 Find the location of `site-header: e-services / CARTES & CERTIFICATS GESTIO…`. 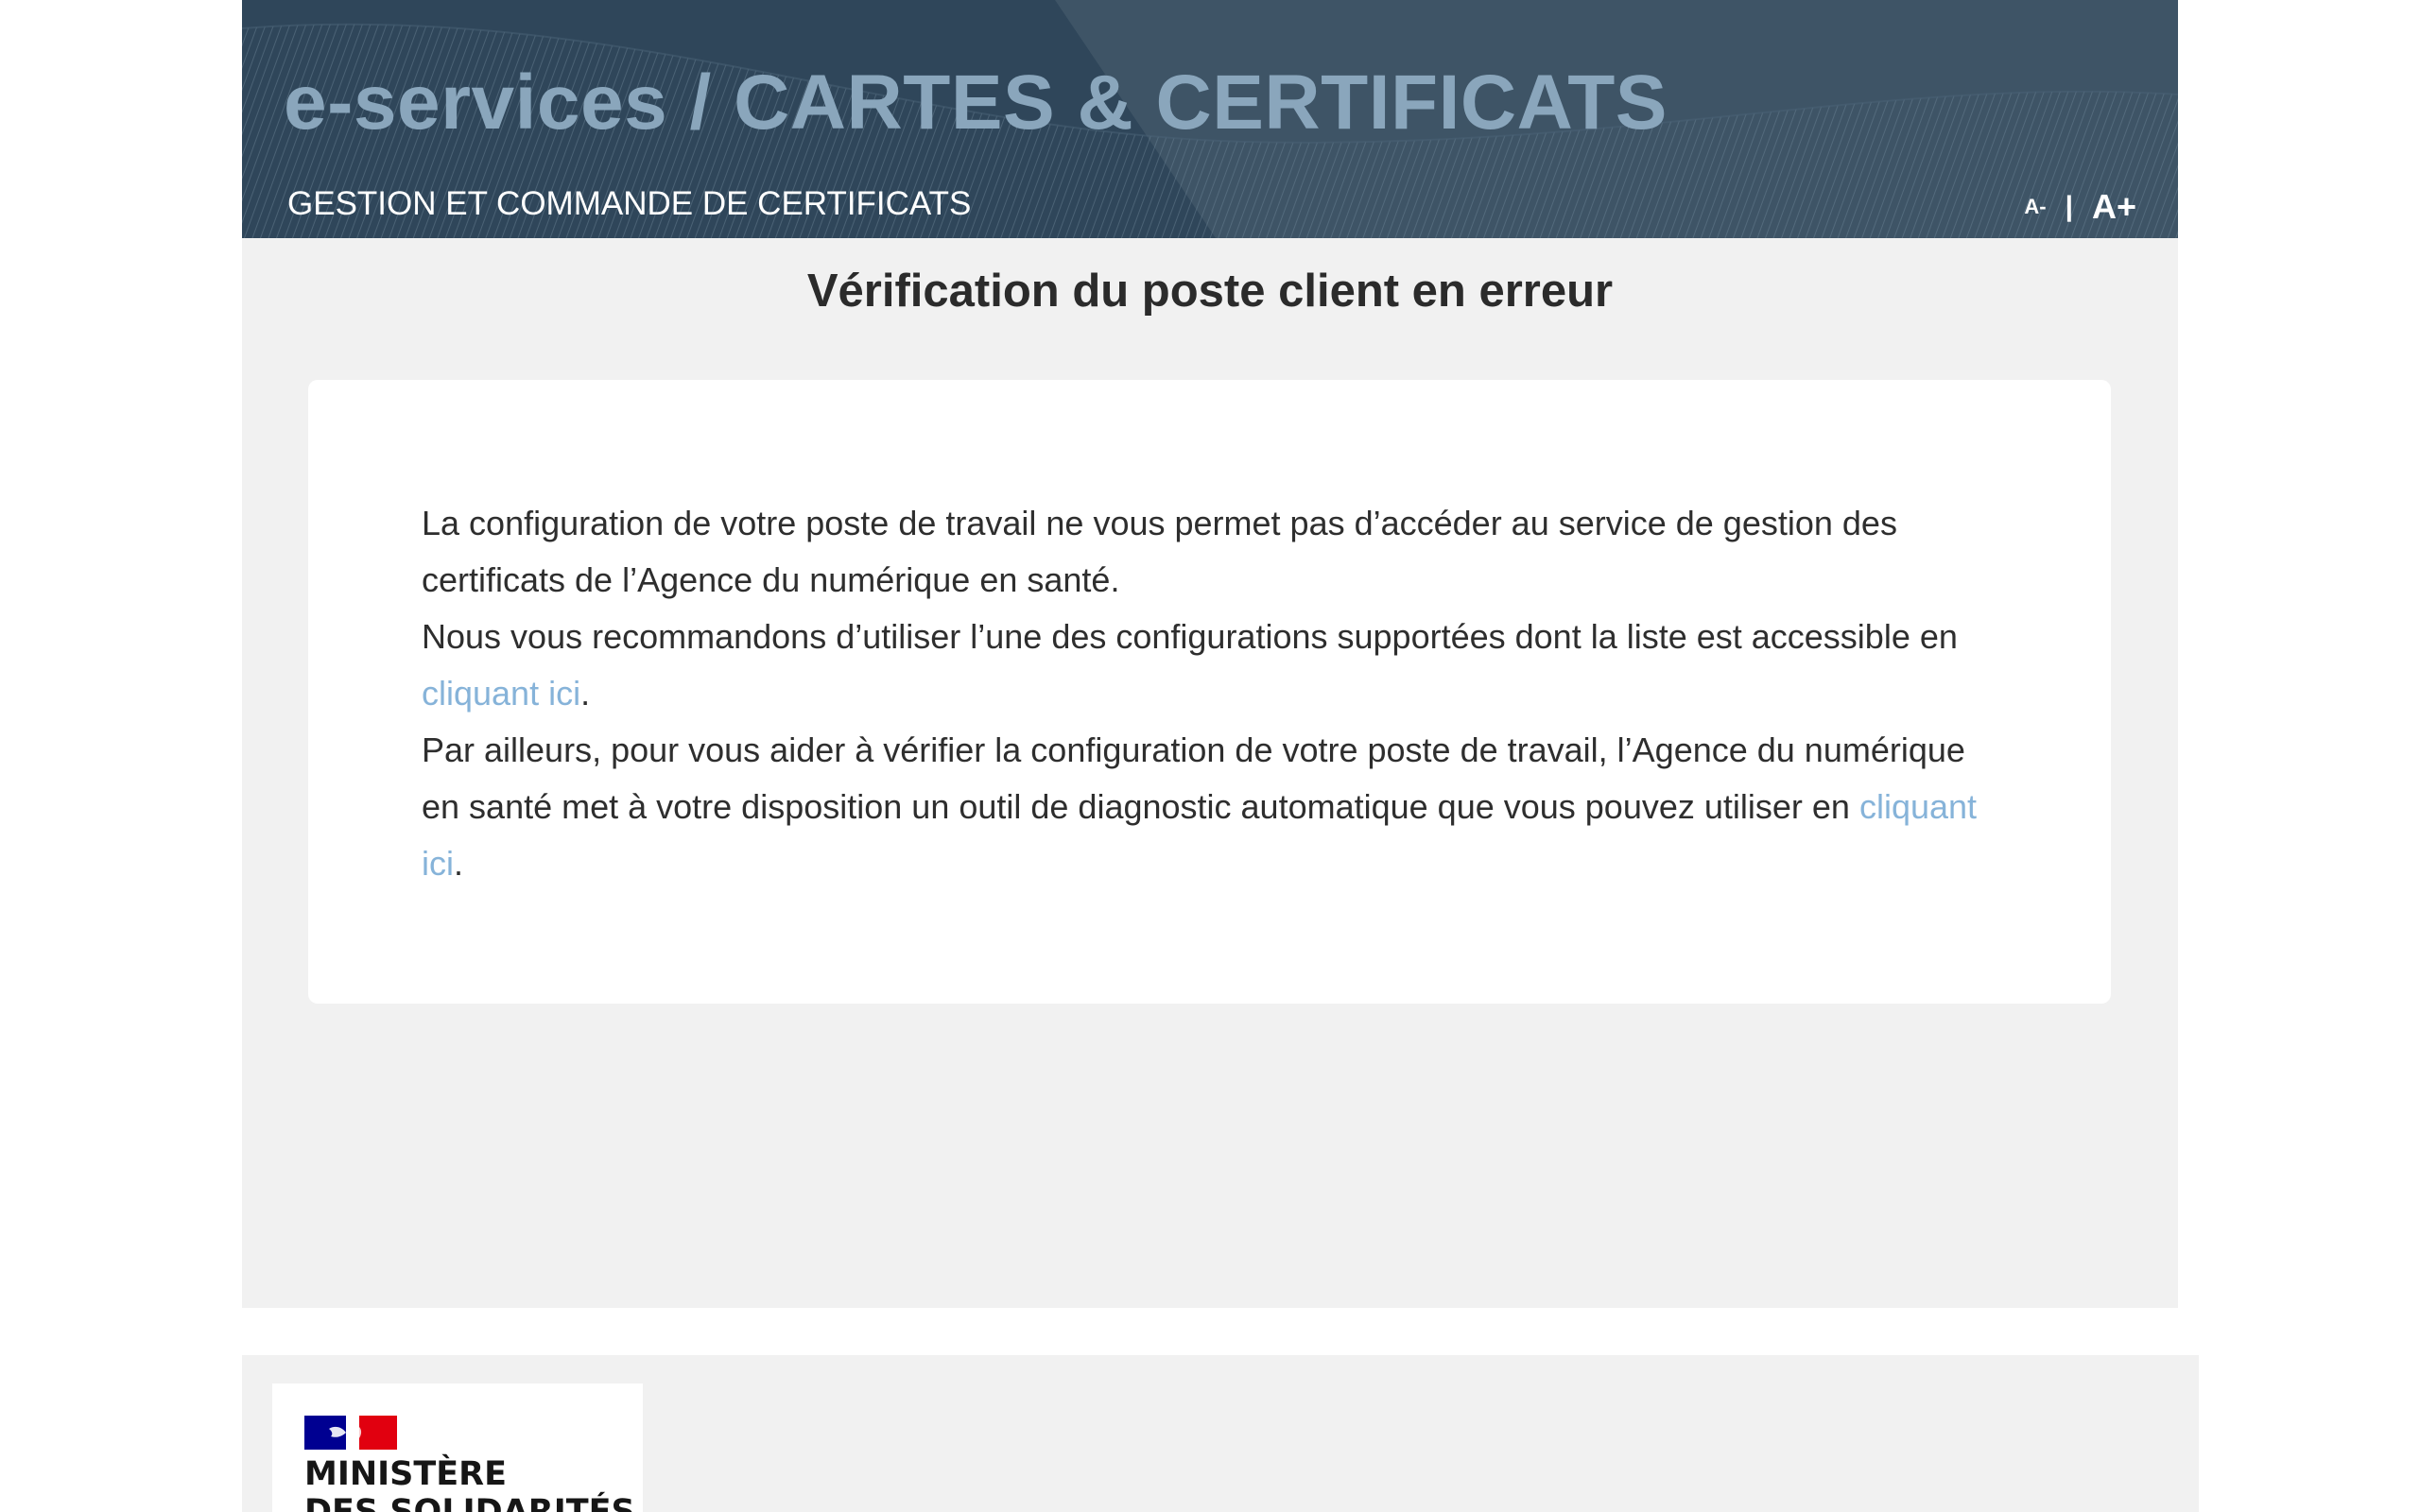

site-header: e-services / CARTES & CERTIFICATS GESTIO… is located at coordinates (1210, 119).